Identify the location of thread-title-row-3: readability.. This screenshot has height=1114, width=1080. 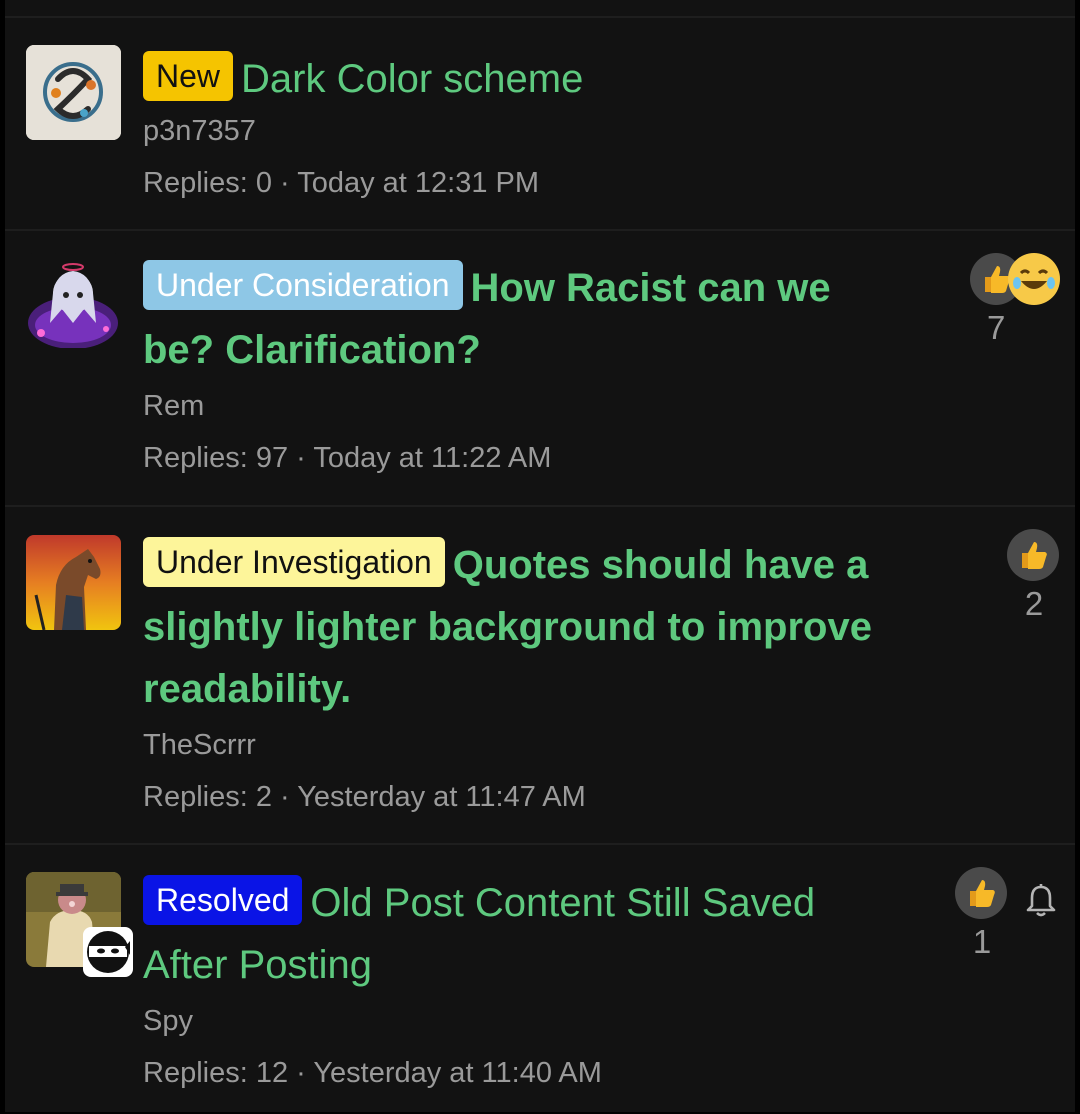
(534, 689).